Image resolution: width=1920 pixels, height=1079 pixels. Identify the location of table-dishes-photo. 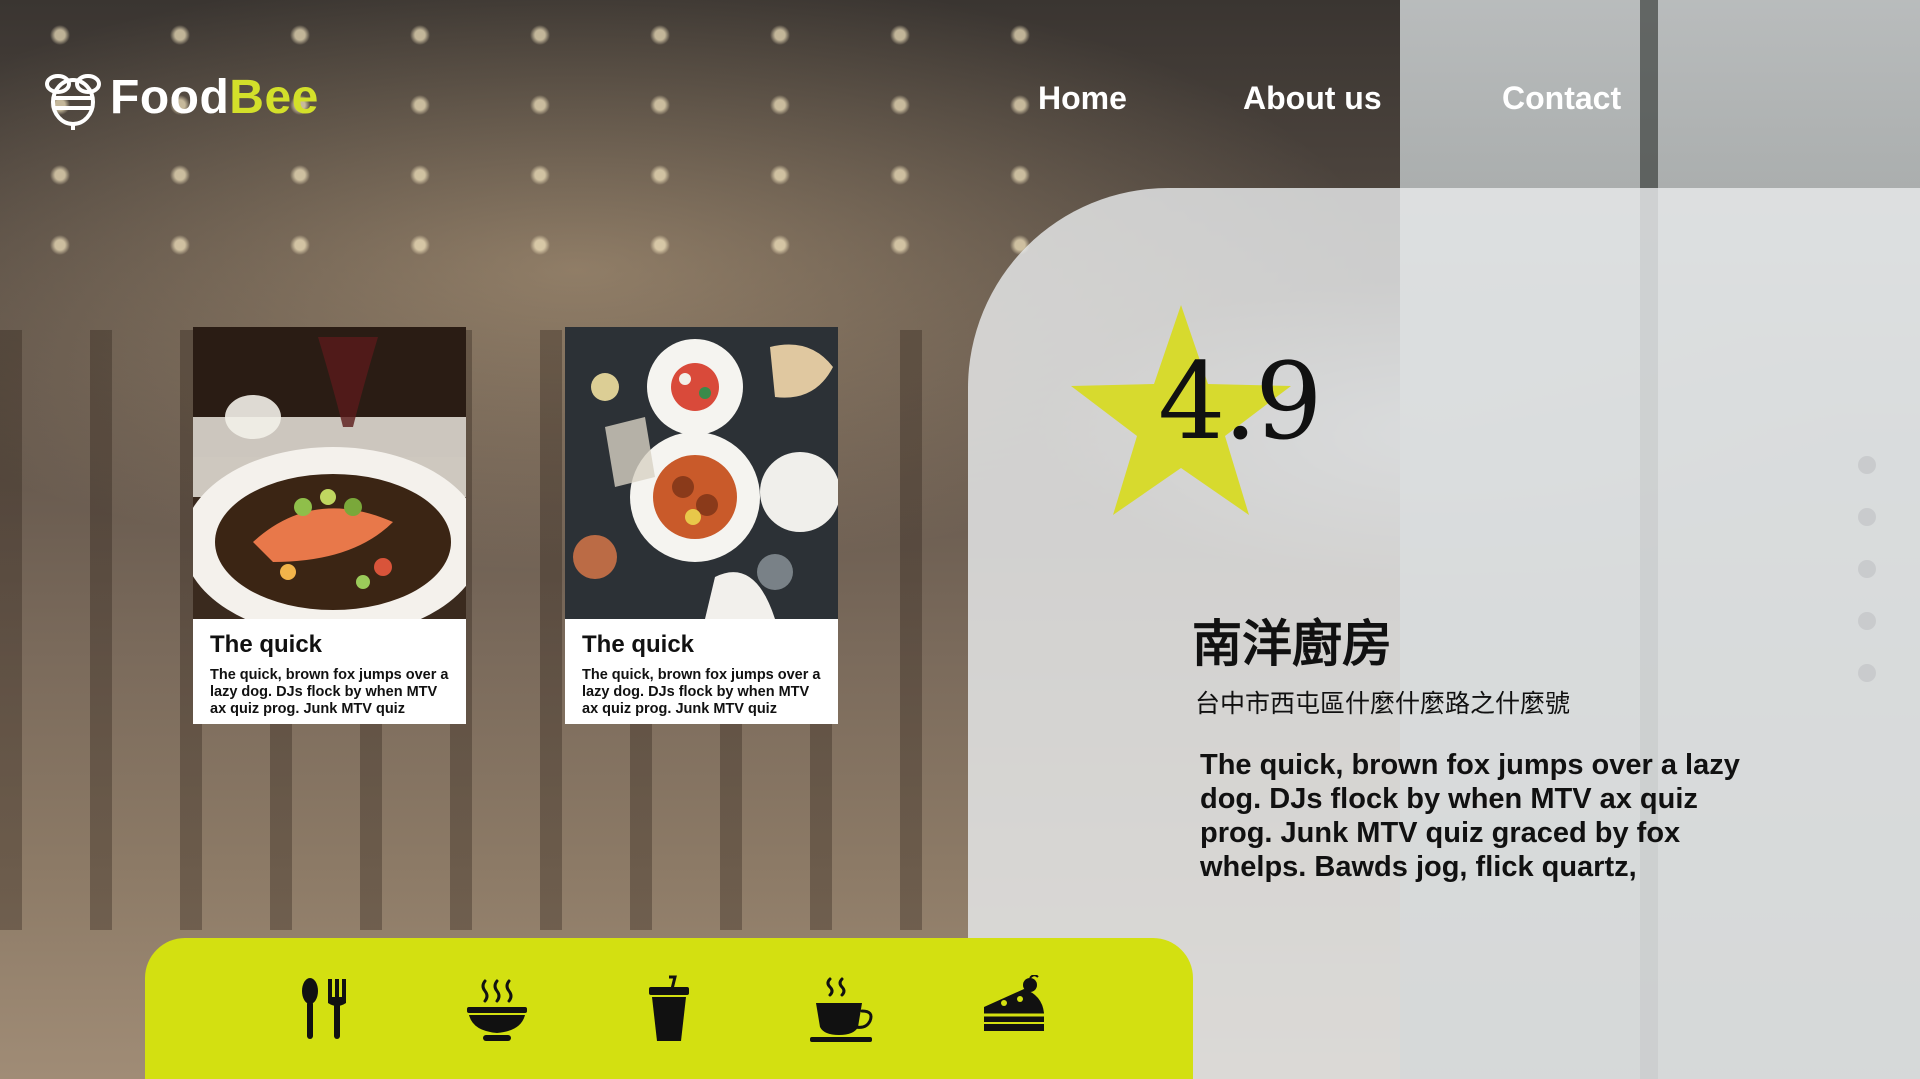
(701, 473).